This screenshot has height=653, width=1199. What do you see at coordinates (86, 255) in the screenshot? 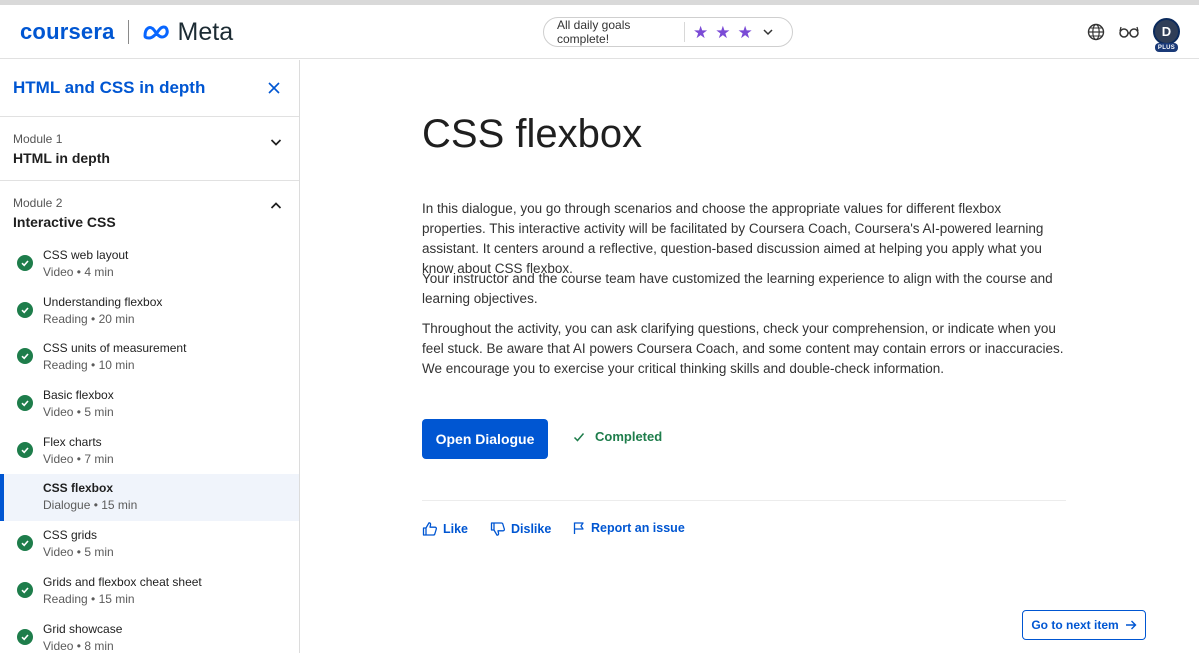
I see `item-title: CSS web layout` at bounding box center [86, 255].